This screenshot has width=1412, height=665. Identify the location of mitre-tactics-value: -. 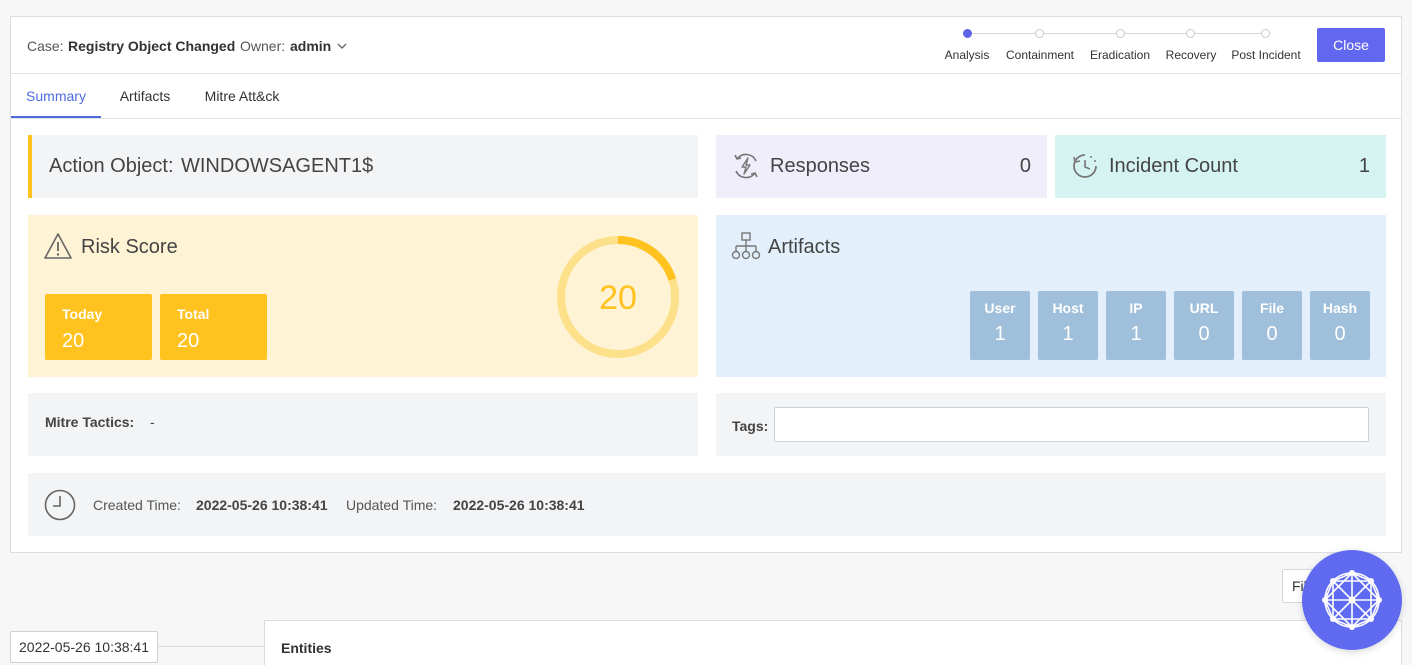
(152, 422).